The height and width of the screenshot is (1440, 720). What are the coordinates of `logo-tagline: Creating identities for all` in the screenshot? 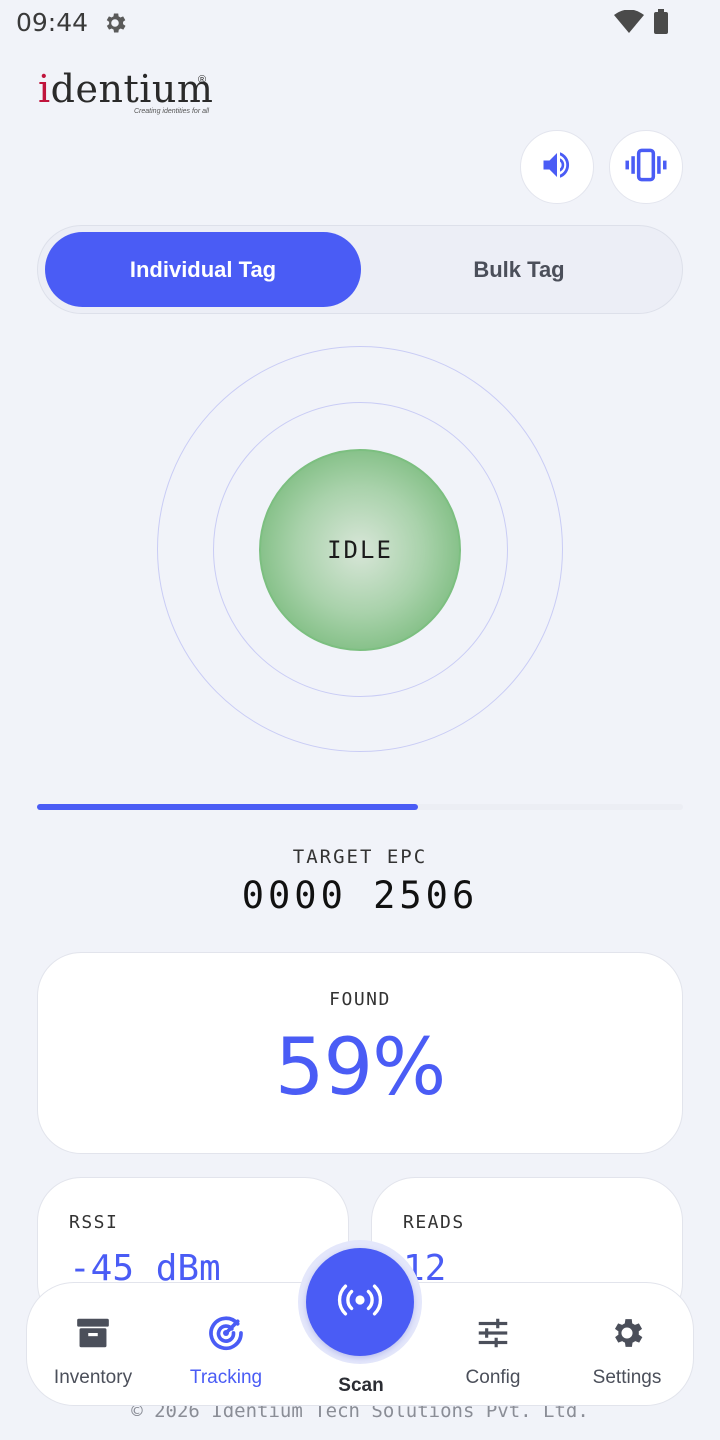 It's located at (172, 111).